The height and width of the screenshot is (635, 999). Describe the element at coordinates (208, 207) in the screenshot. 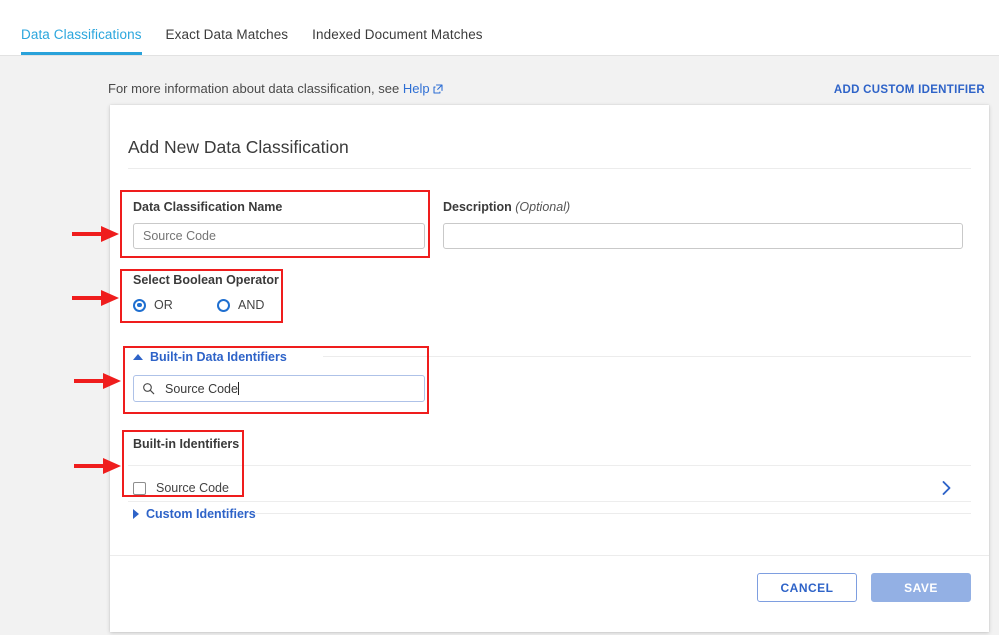

I see `data-classification-name-label: Data Classification Name` at that location.